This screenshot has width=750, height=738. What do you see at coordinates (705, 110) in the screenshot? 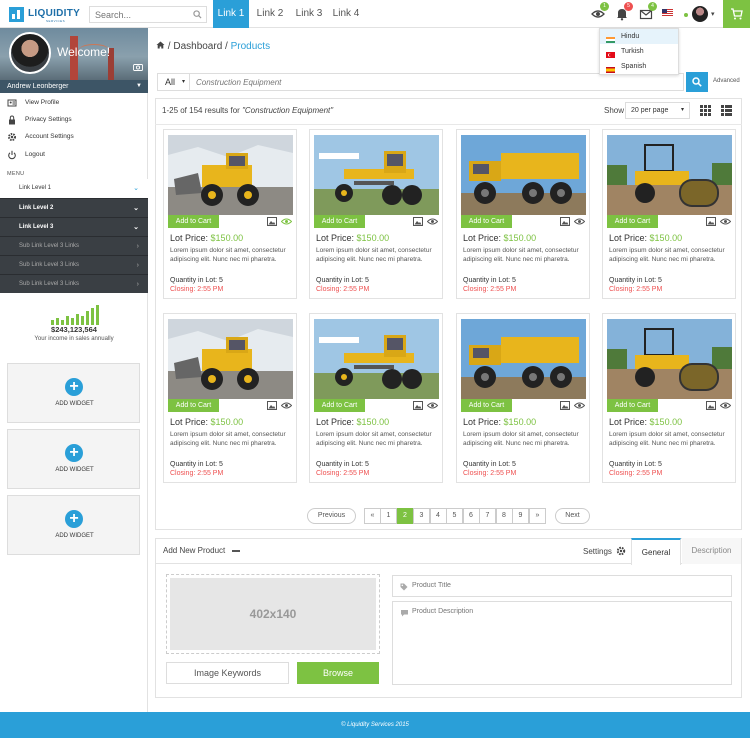
I see `grid-view-icon` at bounding box center [705, 110].